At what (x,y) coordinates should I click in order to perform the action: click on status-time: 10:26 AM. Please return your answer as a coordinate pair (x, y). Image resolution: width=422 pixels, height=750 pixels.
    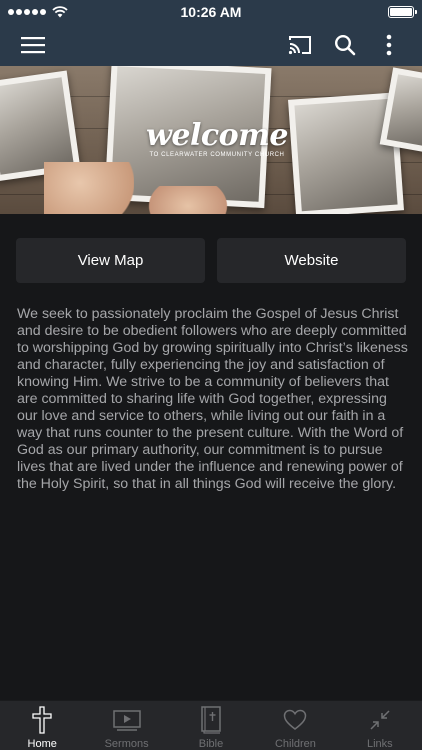
    Looking at the image, I should click on (211, 12).